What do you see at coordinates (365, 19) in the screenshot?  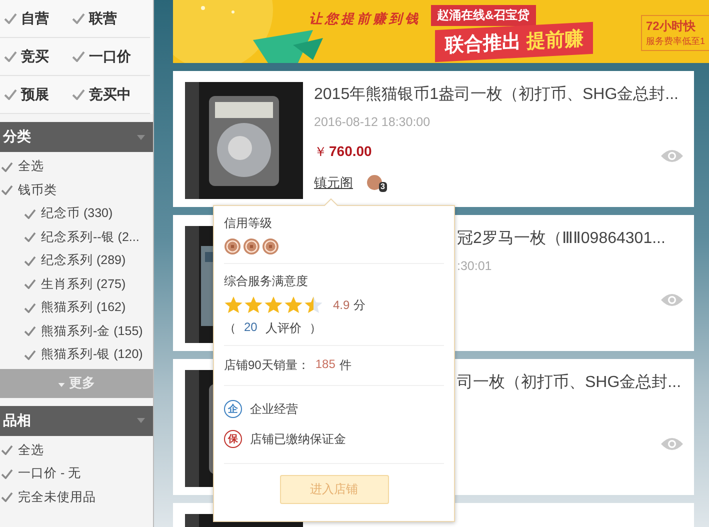 I see `banner-slogan: 让您提前赚到钱` at bounding box center [365, 19].